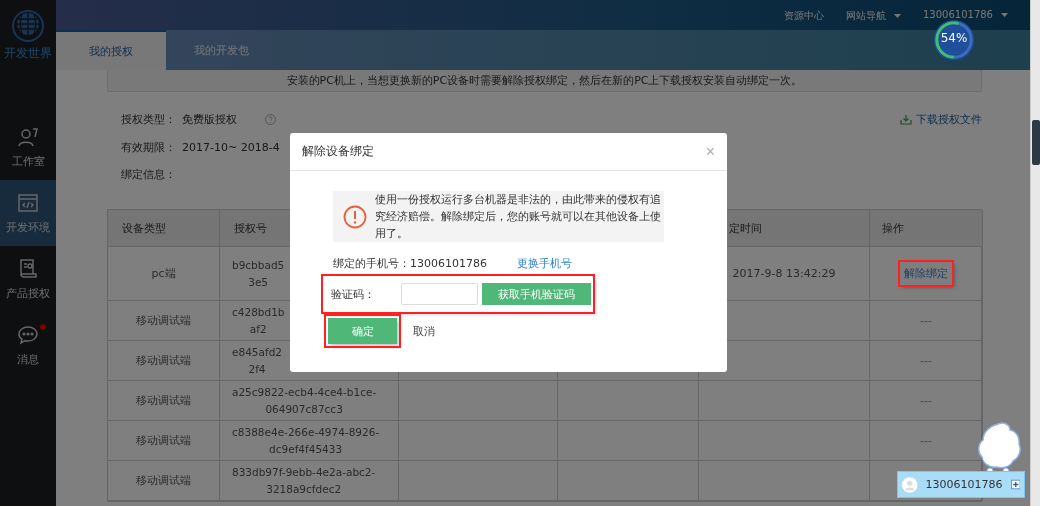  Describe the element at coordinates (209, 119) in the screenshot. I see `license-type-value: 免费版授权` at that location.